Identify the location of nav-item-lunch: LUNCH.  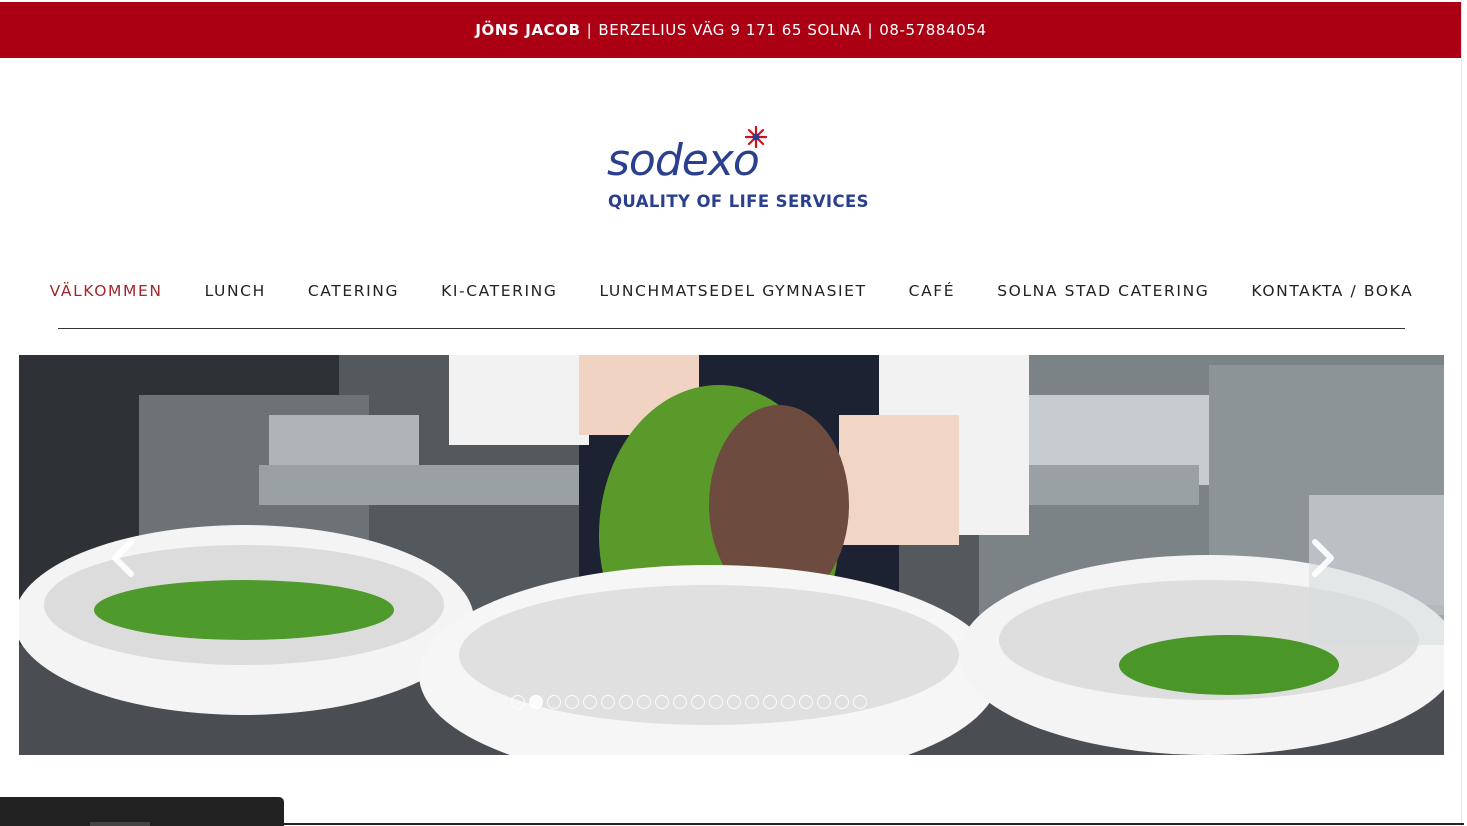
(235, 291).